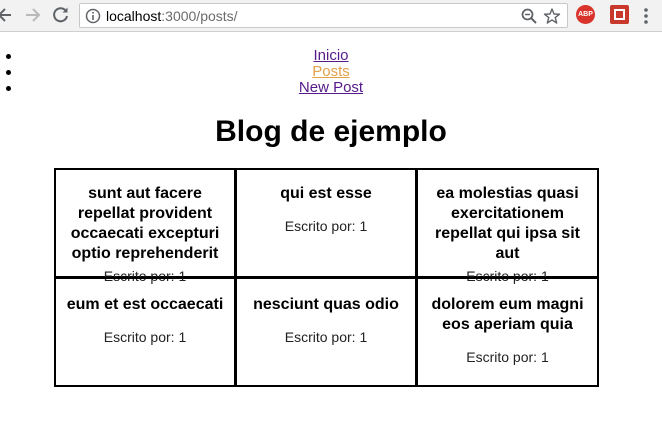  I want to click on page-title: Blog de ejemplo, so click(331, 131).